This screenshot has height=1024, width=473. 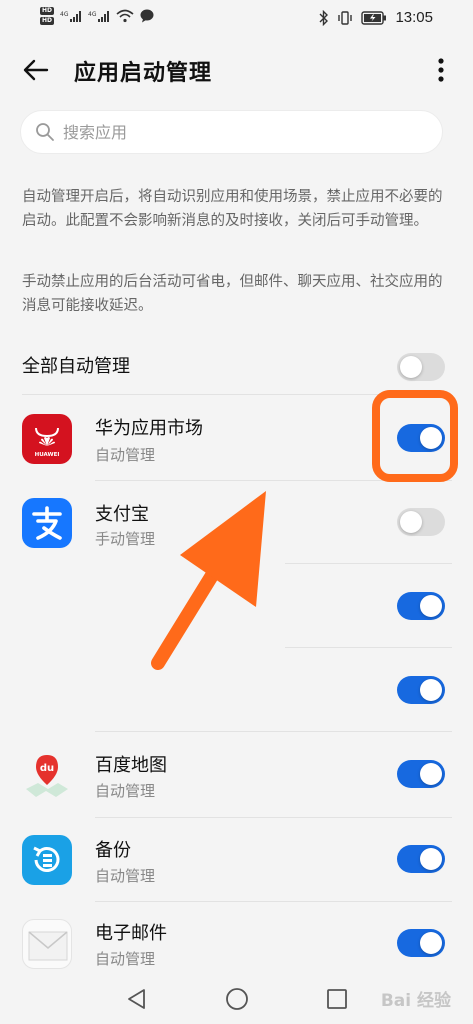 What do you see at coordinates (236, 367) in the screenshot?
I see `all-auto-manage-row: 全部自动管理` at bounding box center [236, 367].